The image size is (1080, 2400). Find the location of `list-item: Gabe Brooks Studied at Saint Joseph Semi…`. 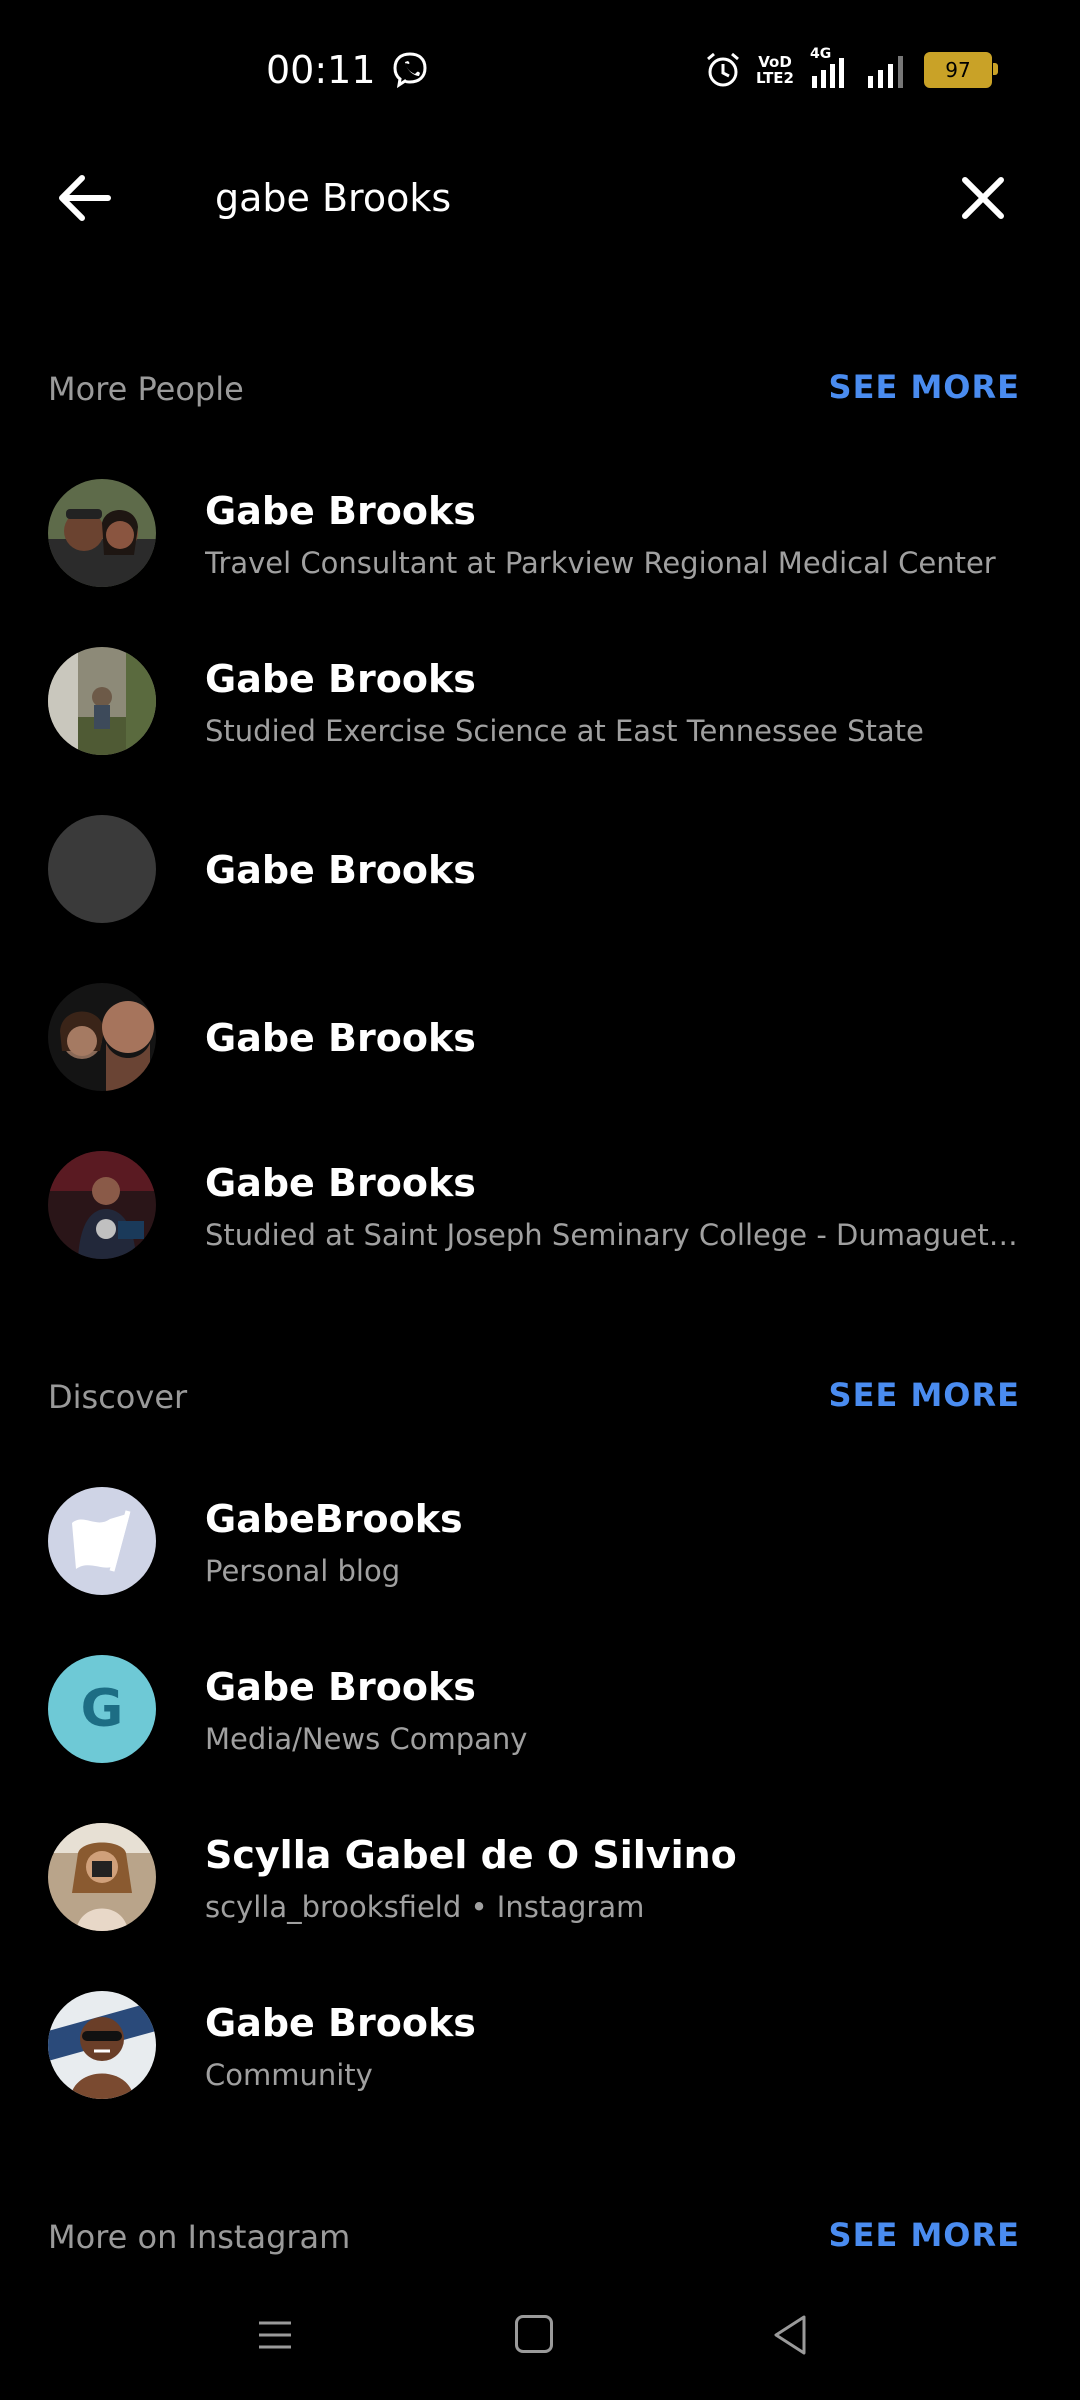

list-item: Gabe Brooks Studied at Saint Joseph Semi… is located at coordinates (540, 1202).